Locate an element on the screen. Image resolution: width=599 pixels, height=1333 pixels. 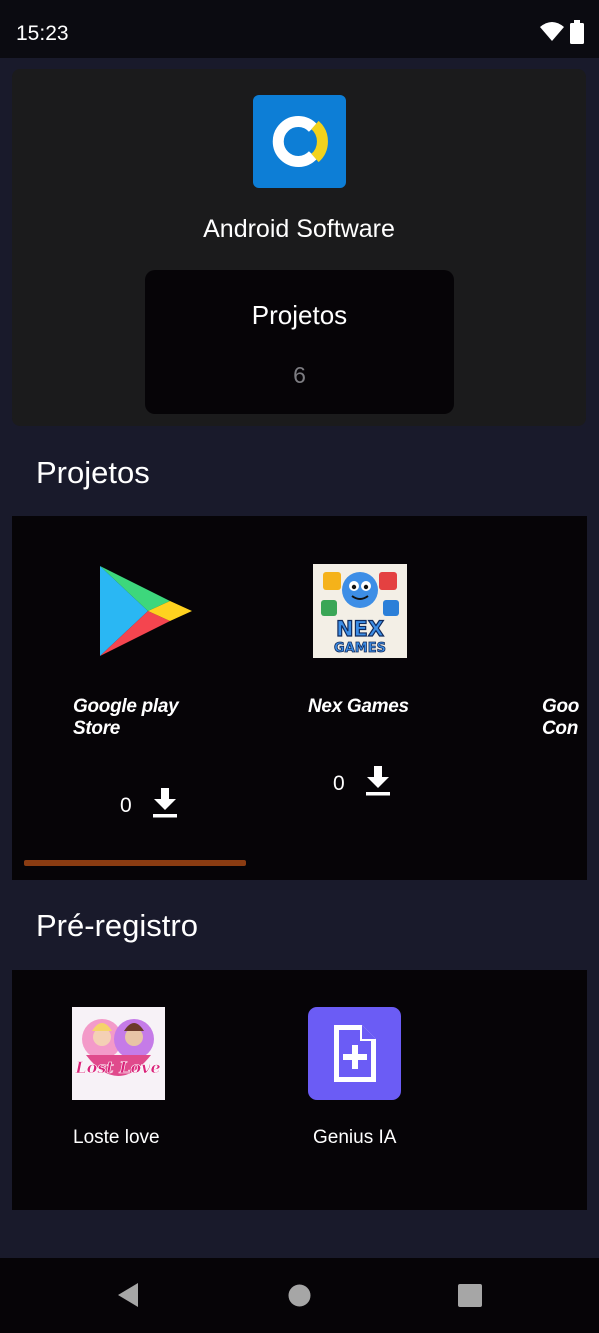
projects-stat-box: Projetos 6 is located at coordinates (299, 342).